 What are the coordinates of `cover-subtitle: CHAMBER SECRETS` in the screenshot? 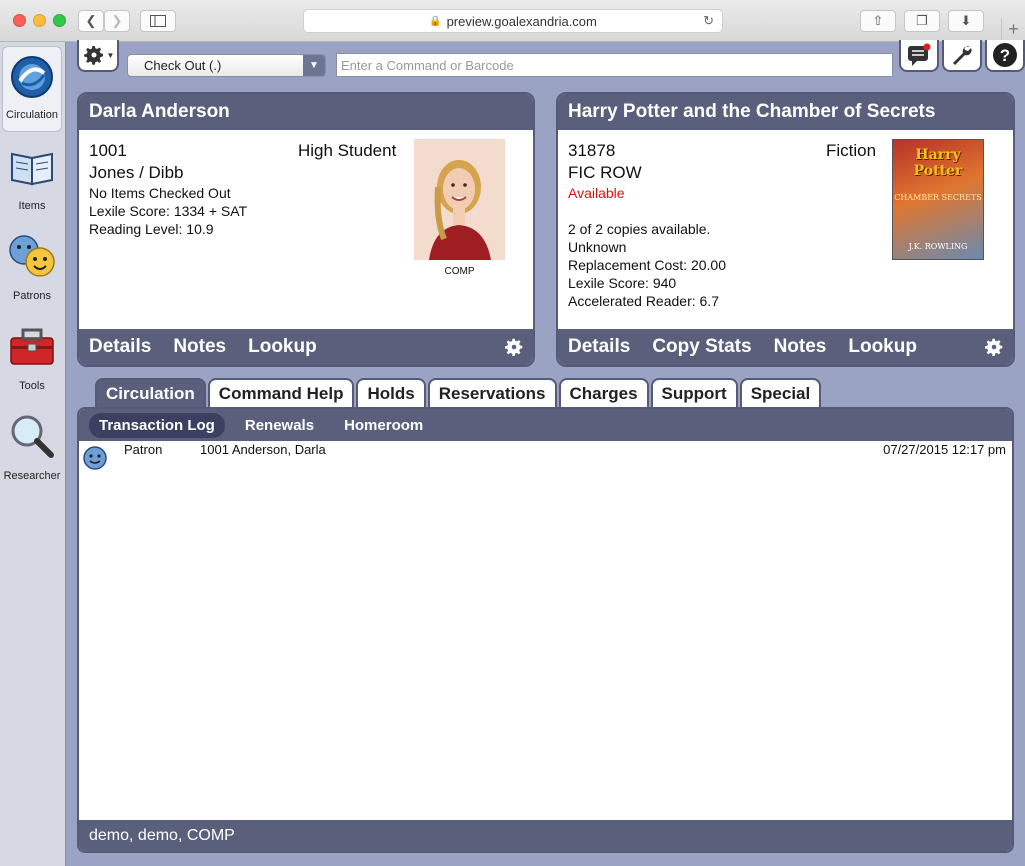 It's located at (938, 197).